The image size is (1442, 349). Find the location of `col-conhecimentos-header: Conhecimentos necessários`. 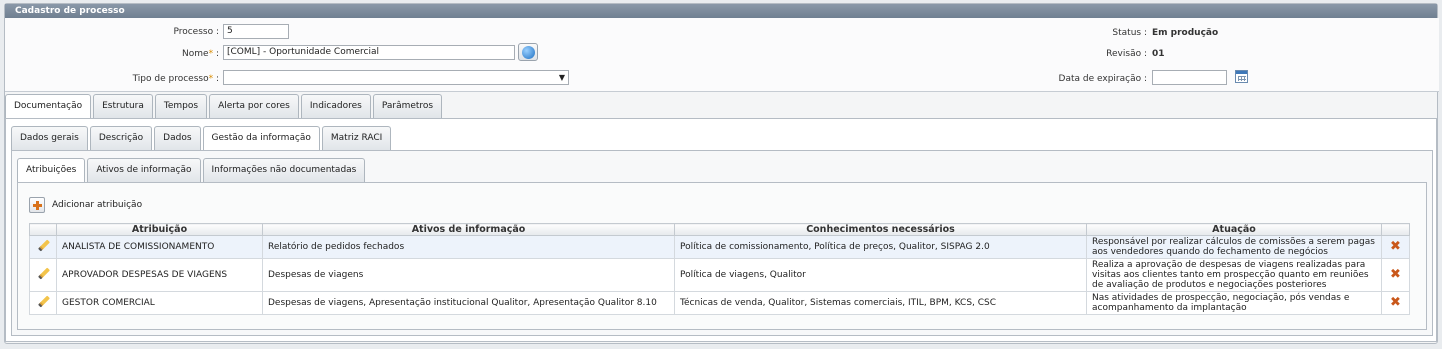

col-conhecimentos-header: Conhecimentos necessários is located at coordinates (880, 229).